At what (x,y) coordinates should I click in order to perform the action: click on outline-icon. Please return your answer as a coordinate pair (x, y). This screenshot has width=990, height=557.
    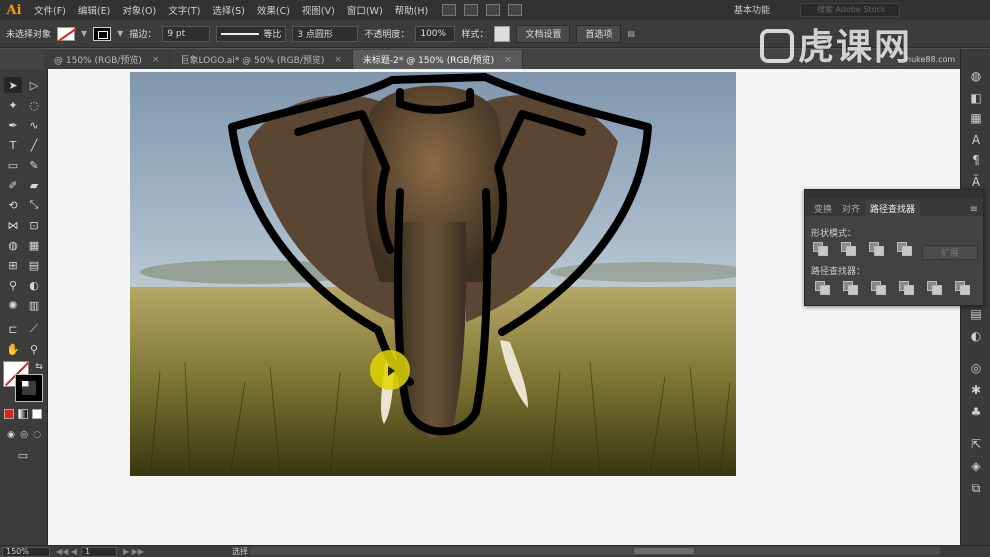
    Looking at the image, I should click on (934, 288).